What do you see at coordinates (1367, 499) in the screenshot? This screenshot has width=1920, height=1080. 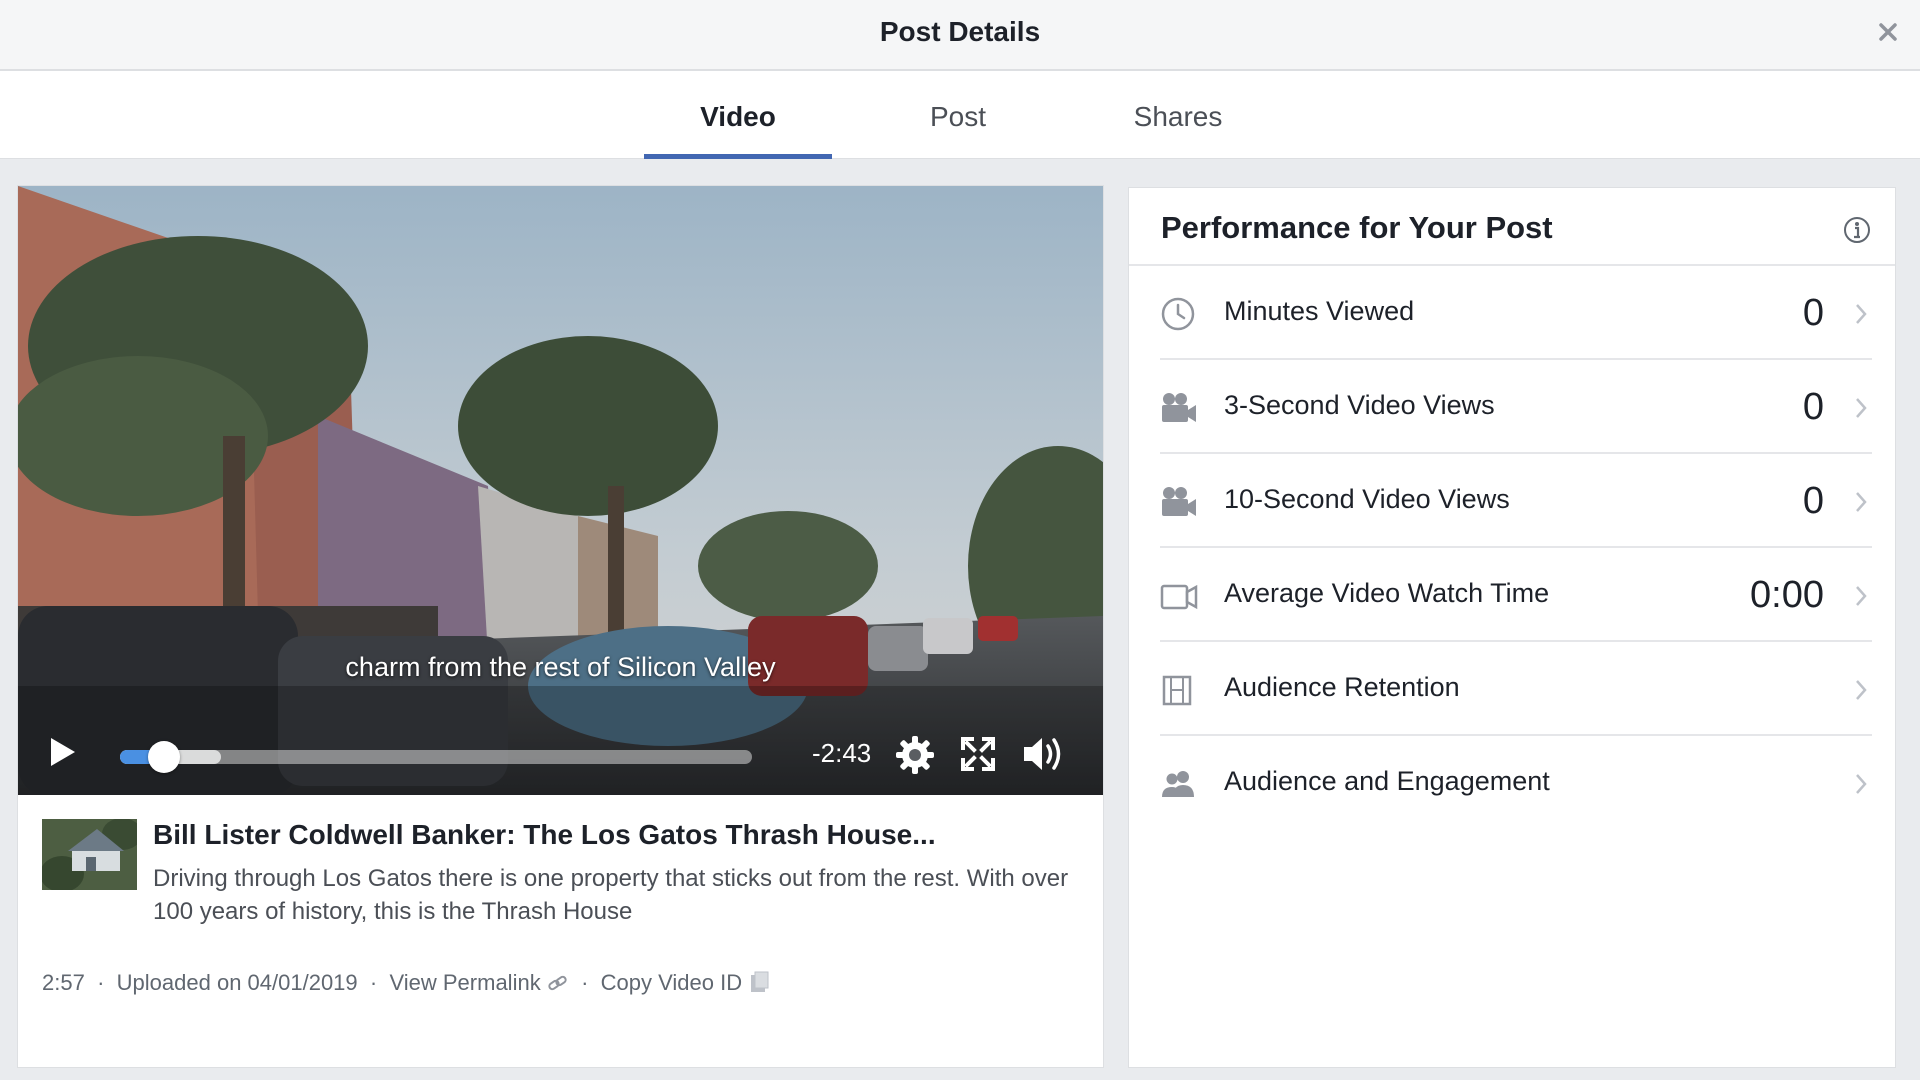 I see `metric-label: 10-Second Video Views` at bounding box center [1367, 499].